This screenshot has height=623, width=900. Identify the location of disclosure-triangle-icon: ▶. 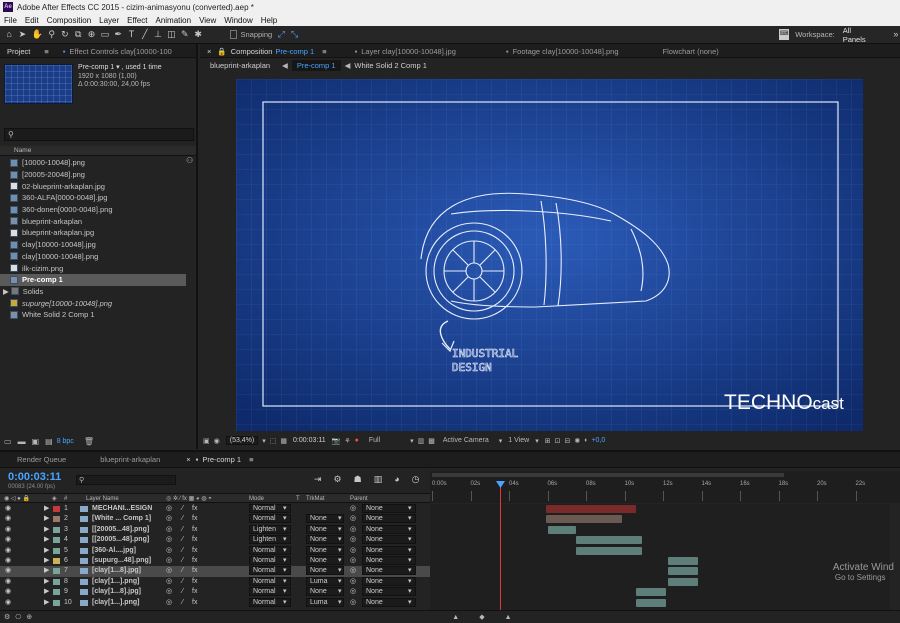
(46, 592).